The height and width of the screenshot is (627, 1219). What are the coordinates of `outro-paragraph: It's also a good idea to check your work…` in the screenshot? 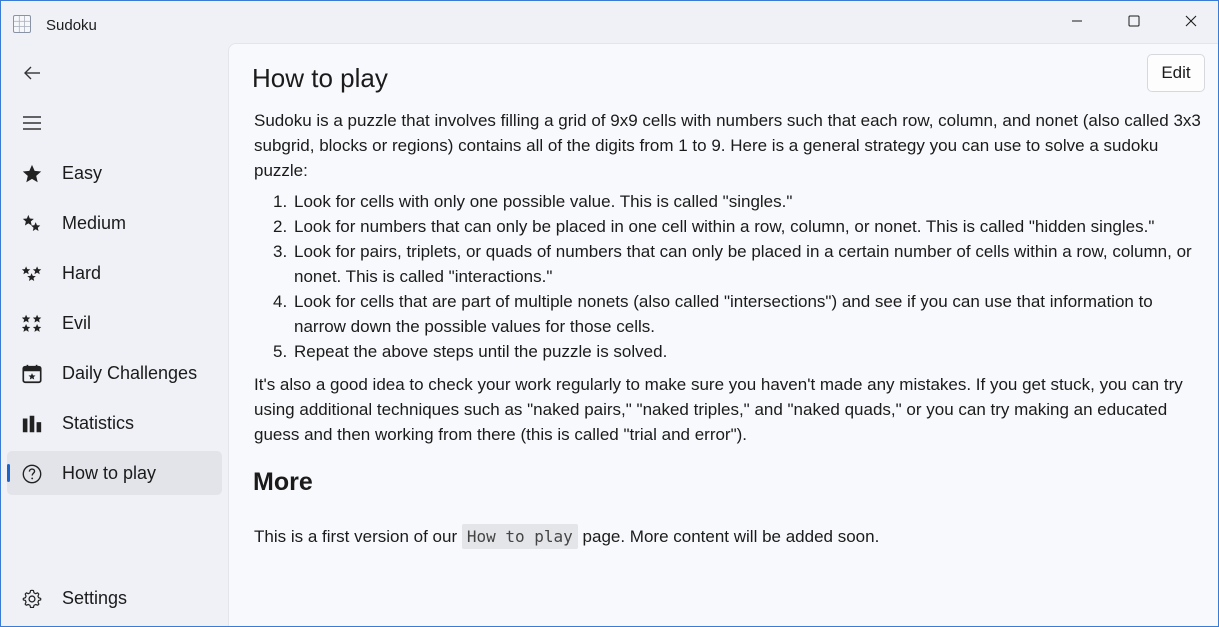 It's located at (718, 409).